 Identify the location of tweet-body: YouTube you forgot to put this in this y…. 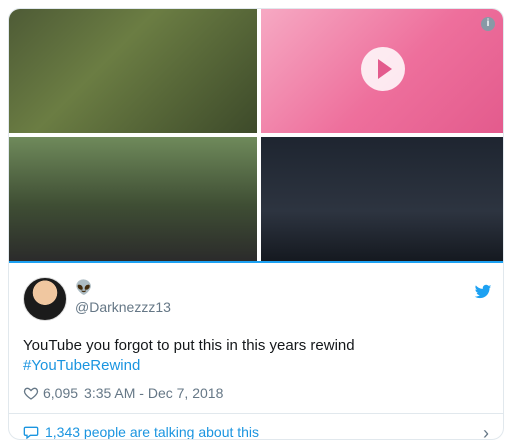
(189, 345).